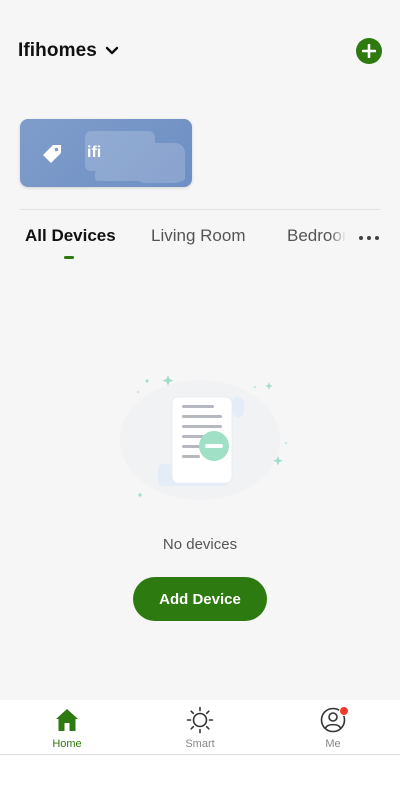 This screenshot has width=400, height=800. I want to click on plus-icon, so click(369, 51).